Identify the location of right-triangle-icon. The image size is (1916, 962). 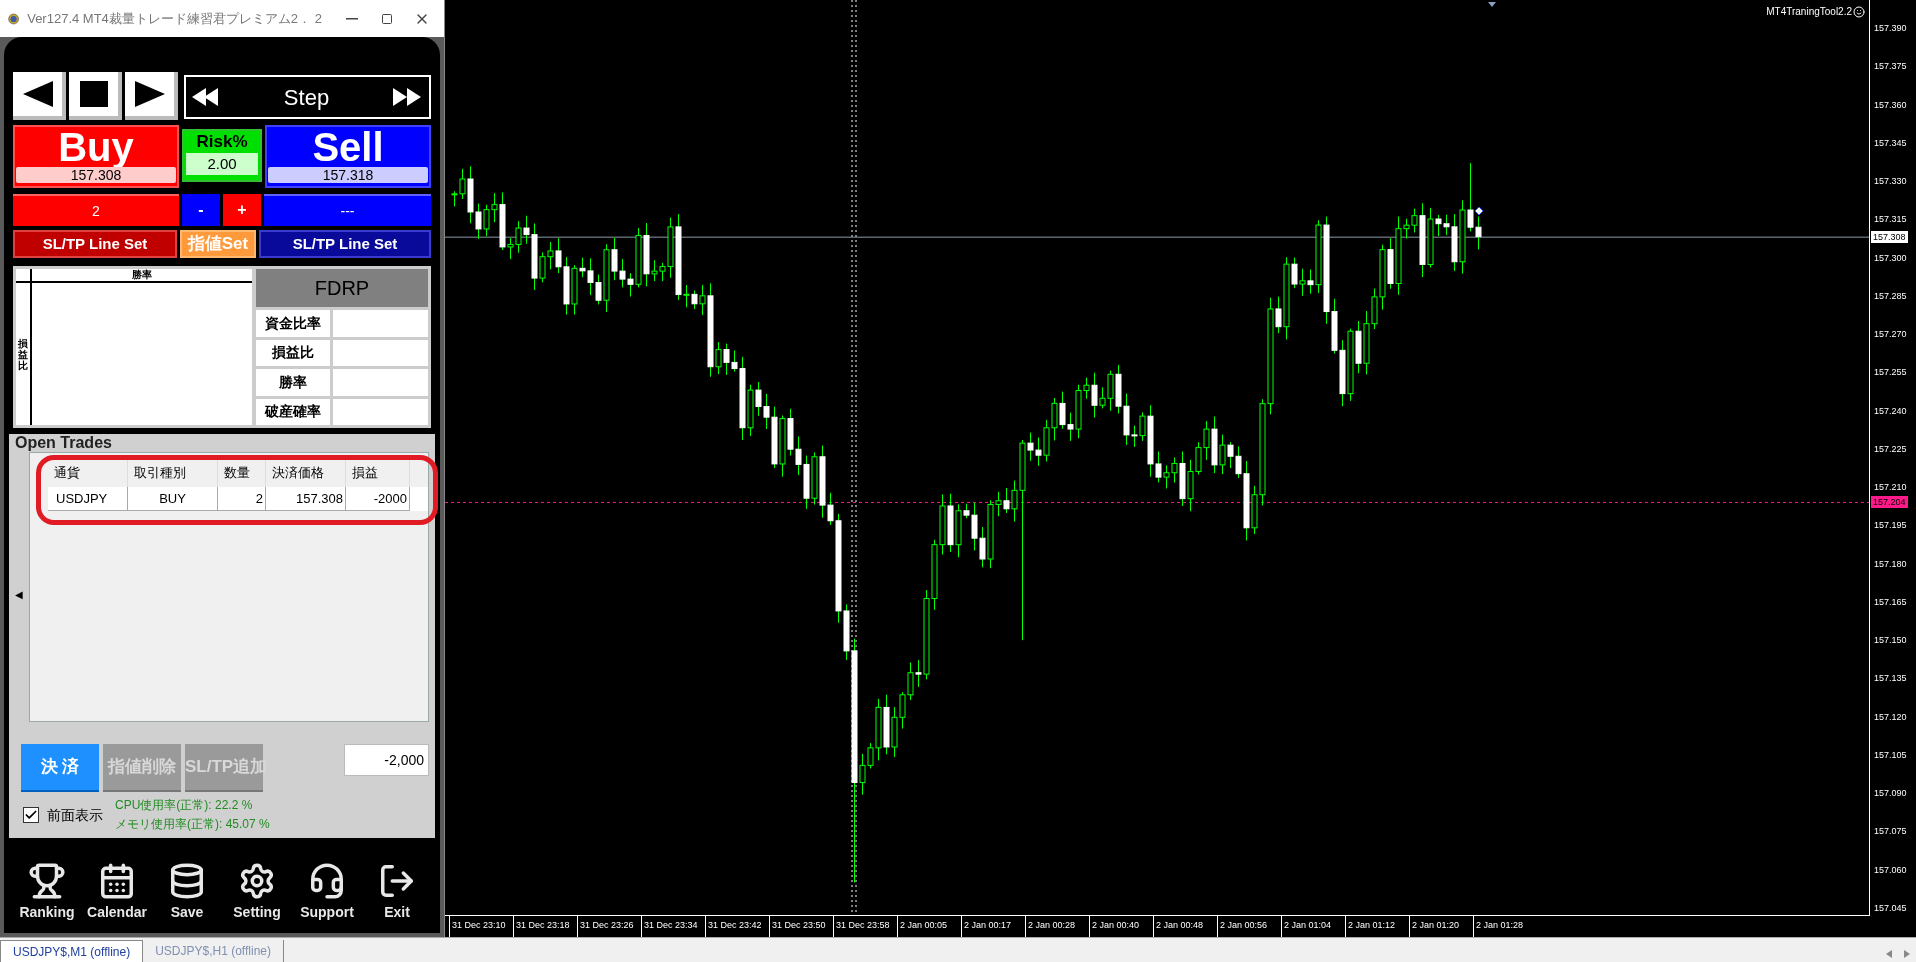
(149, 94).